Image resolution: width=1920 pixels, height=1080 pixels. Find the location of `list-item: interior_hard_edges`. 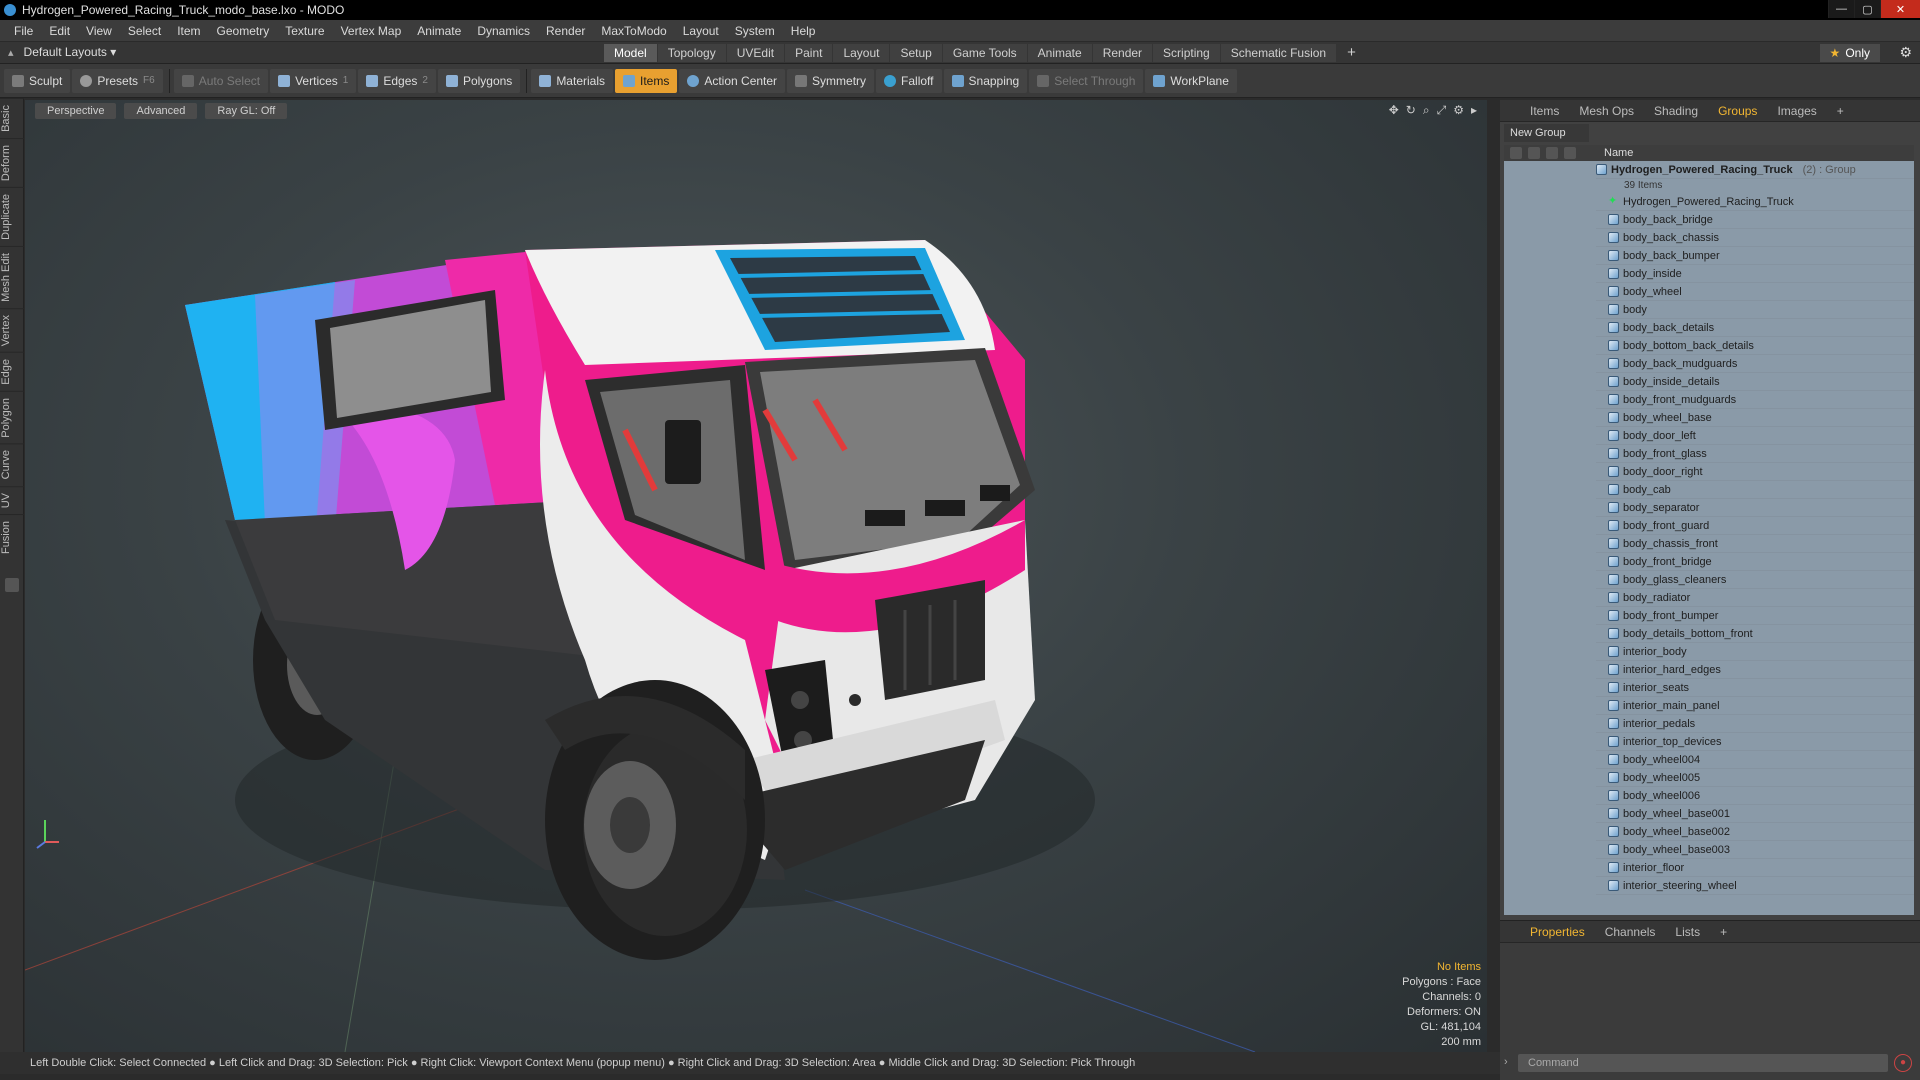

list-item: interior_hard_edges is located at coordinates (1709, 669).